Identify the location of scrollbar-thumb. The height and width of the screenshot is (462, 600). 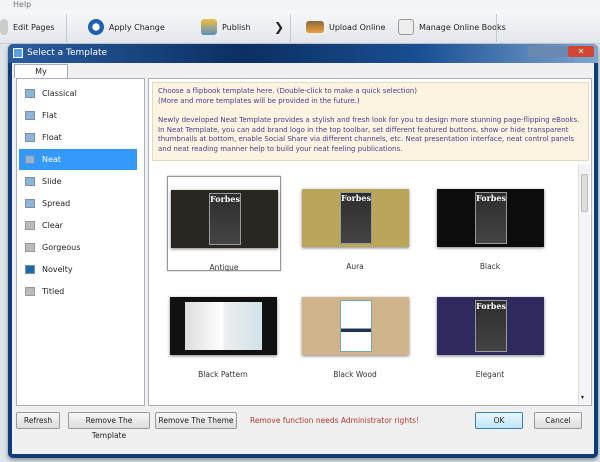
(584, 193).